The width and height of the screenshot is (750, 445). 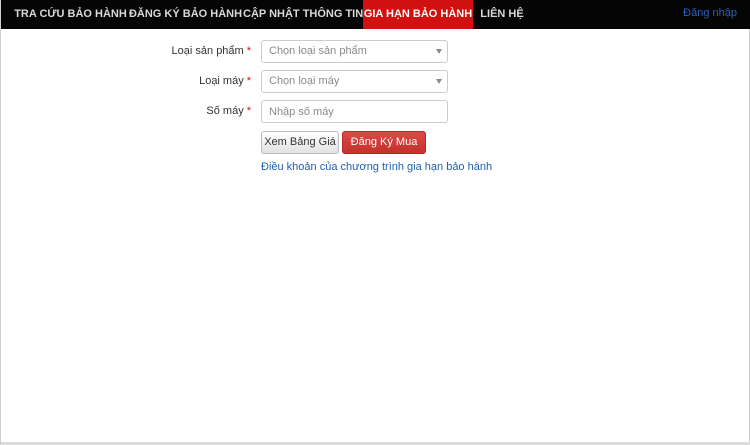 What do you see at coordinates (225, 111) in the screenshot?
I see `serial-number-label-text: Số máy` at bounding box center [225, 111].